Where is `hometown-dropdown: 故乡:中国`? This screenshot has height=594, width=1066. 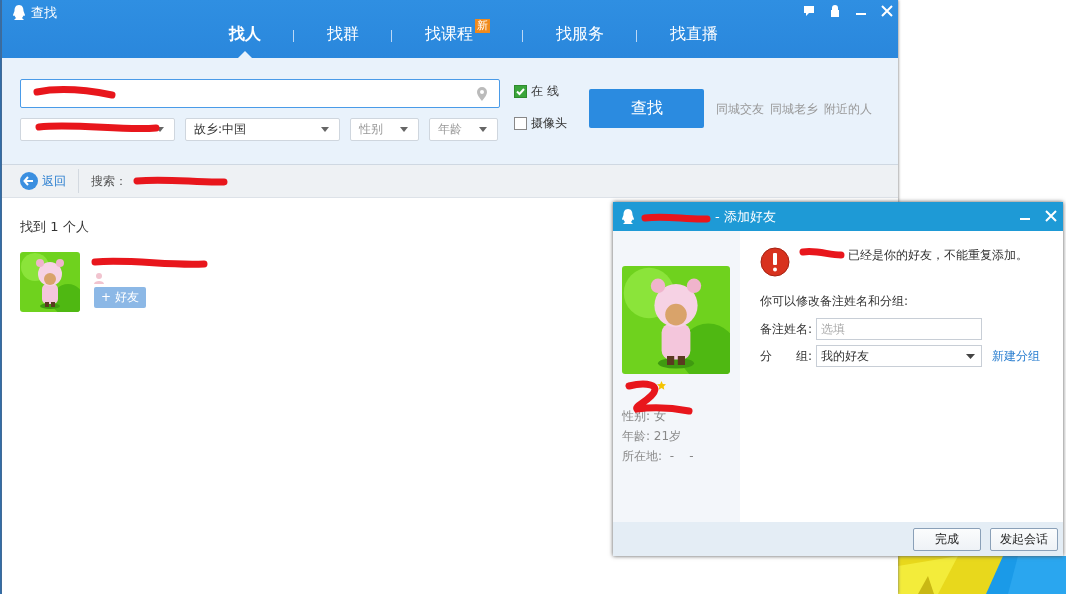
hometown-dropdown: 故乡:中国 is located at coordinates (262, 129).